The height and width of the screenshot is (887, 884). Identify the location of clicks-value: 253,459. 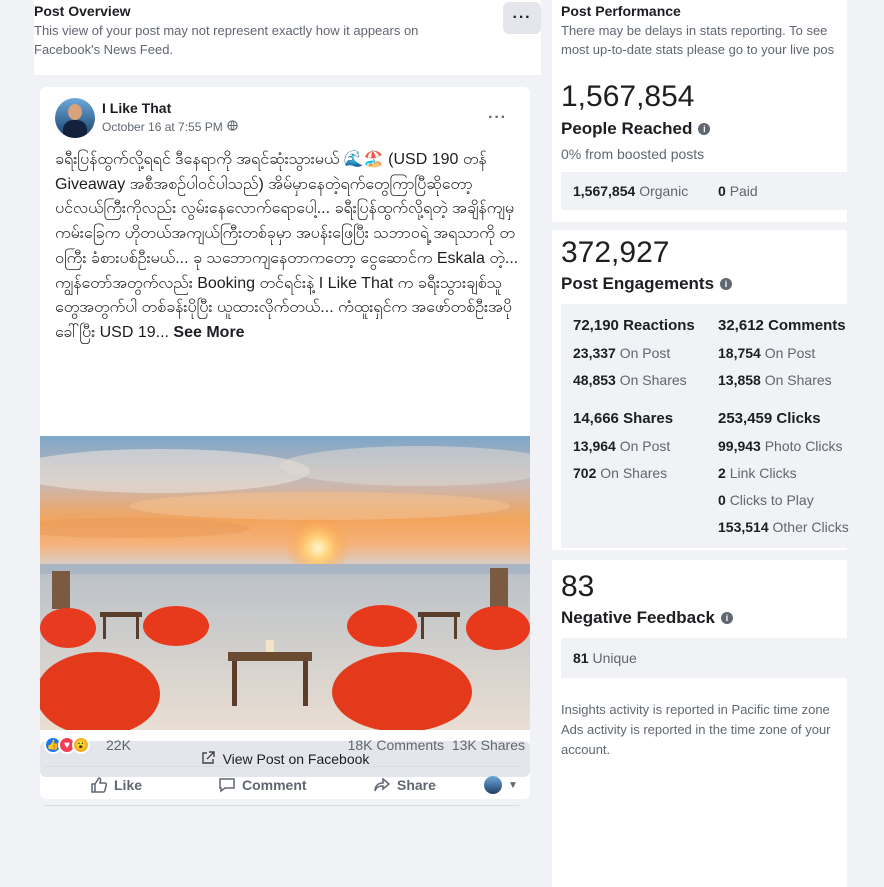
(745, 418).